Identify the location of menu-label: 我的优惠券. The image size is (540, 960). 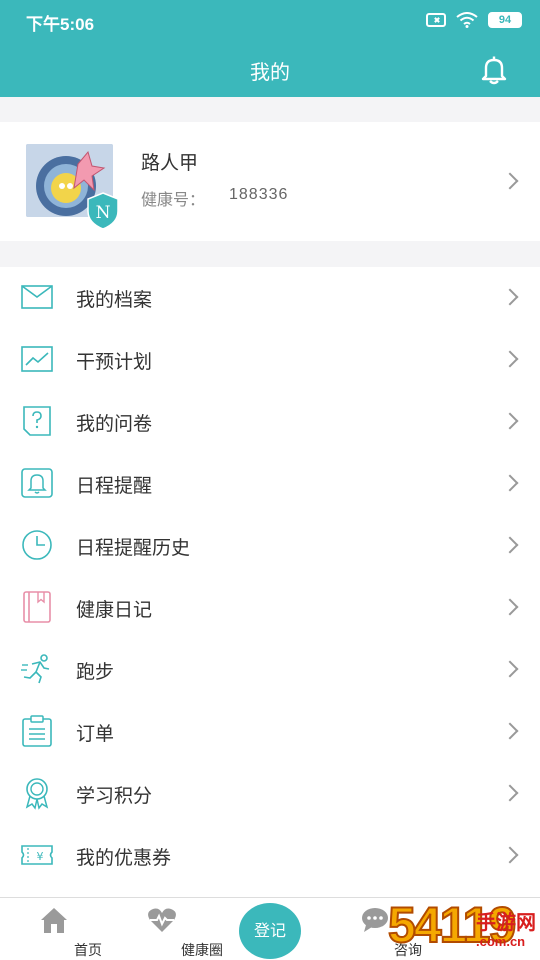
(124, 858).